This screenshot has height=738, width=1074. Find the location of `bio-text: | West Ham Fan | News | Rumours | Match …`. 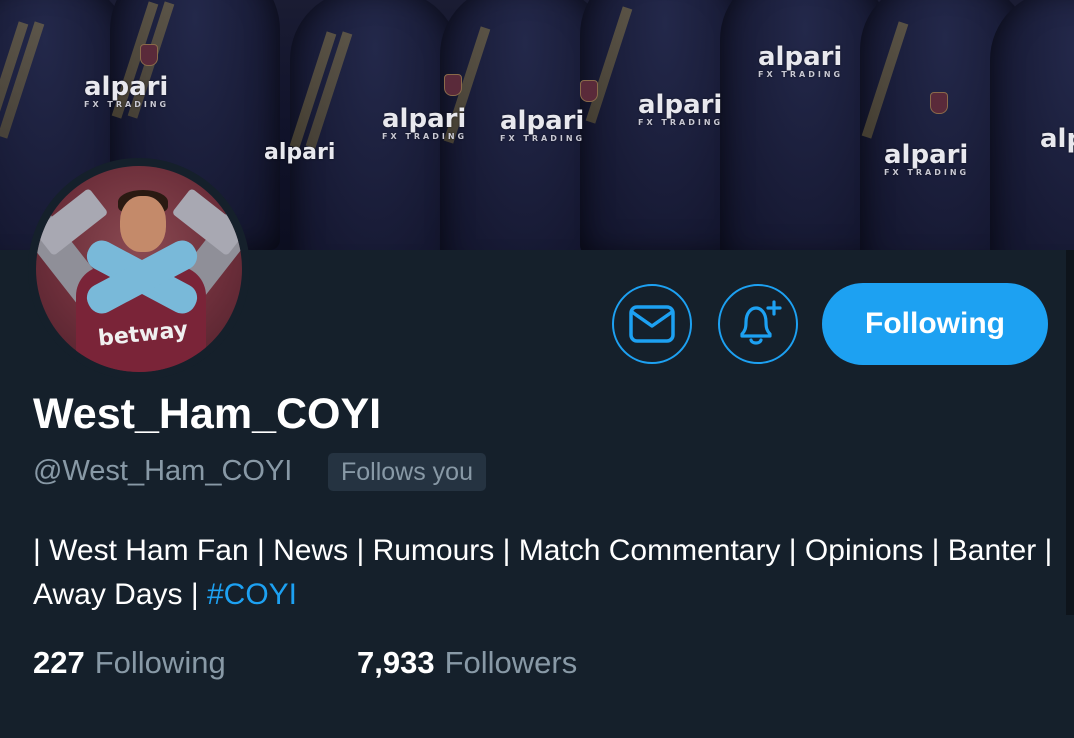

bio-text: | West Ham Fan | News | Rumours | Match … is located at coordinates (543, 572).